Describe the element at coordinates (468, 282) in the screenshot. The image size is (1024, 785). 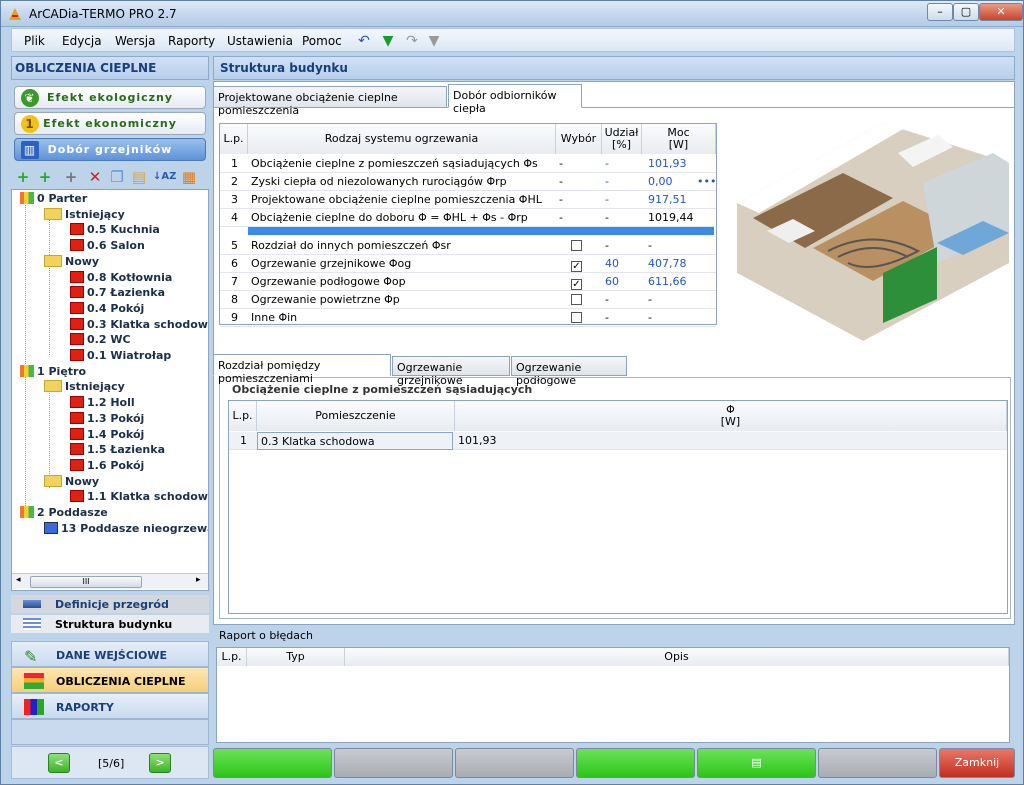
I see `table-row: 7 Ogrzewanie podłogowe Φop ✓ 60 611,66` at that location.